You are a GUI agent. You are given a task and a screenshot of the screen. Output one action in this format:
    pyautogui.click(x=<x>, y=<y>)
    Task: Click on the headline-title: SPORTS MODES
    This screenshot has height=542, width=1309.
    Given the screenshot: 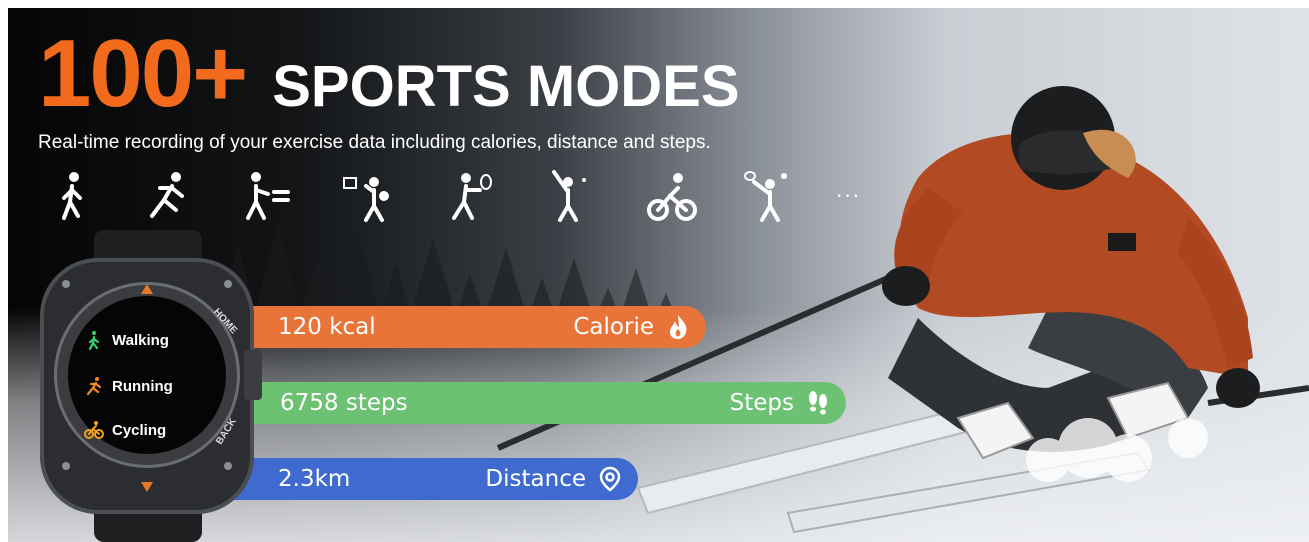 What is the action you would take?
    pyautogui.click(x=506, y=86)
    